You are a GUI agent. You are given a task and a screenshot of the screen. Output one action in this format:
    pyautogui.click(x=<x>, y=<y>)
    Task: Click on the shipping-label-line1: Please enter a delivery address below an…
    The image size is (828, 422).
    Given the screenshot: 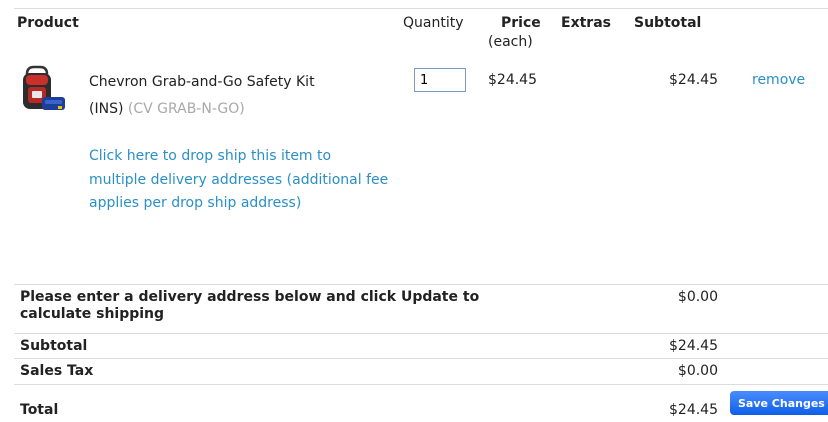 What is the action you would take?
    pyautogui.click(x=250, y=297)
    